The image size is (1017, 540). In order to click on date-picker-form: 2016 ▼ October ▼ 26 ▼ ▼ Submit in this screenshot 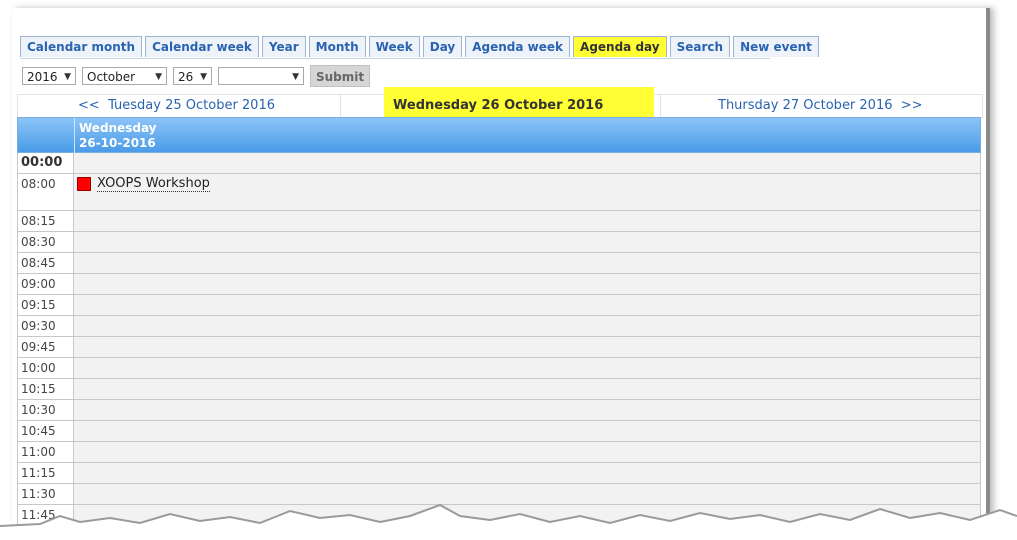, I will do `click(196, 76)`.